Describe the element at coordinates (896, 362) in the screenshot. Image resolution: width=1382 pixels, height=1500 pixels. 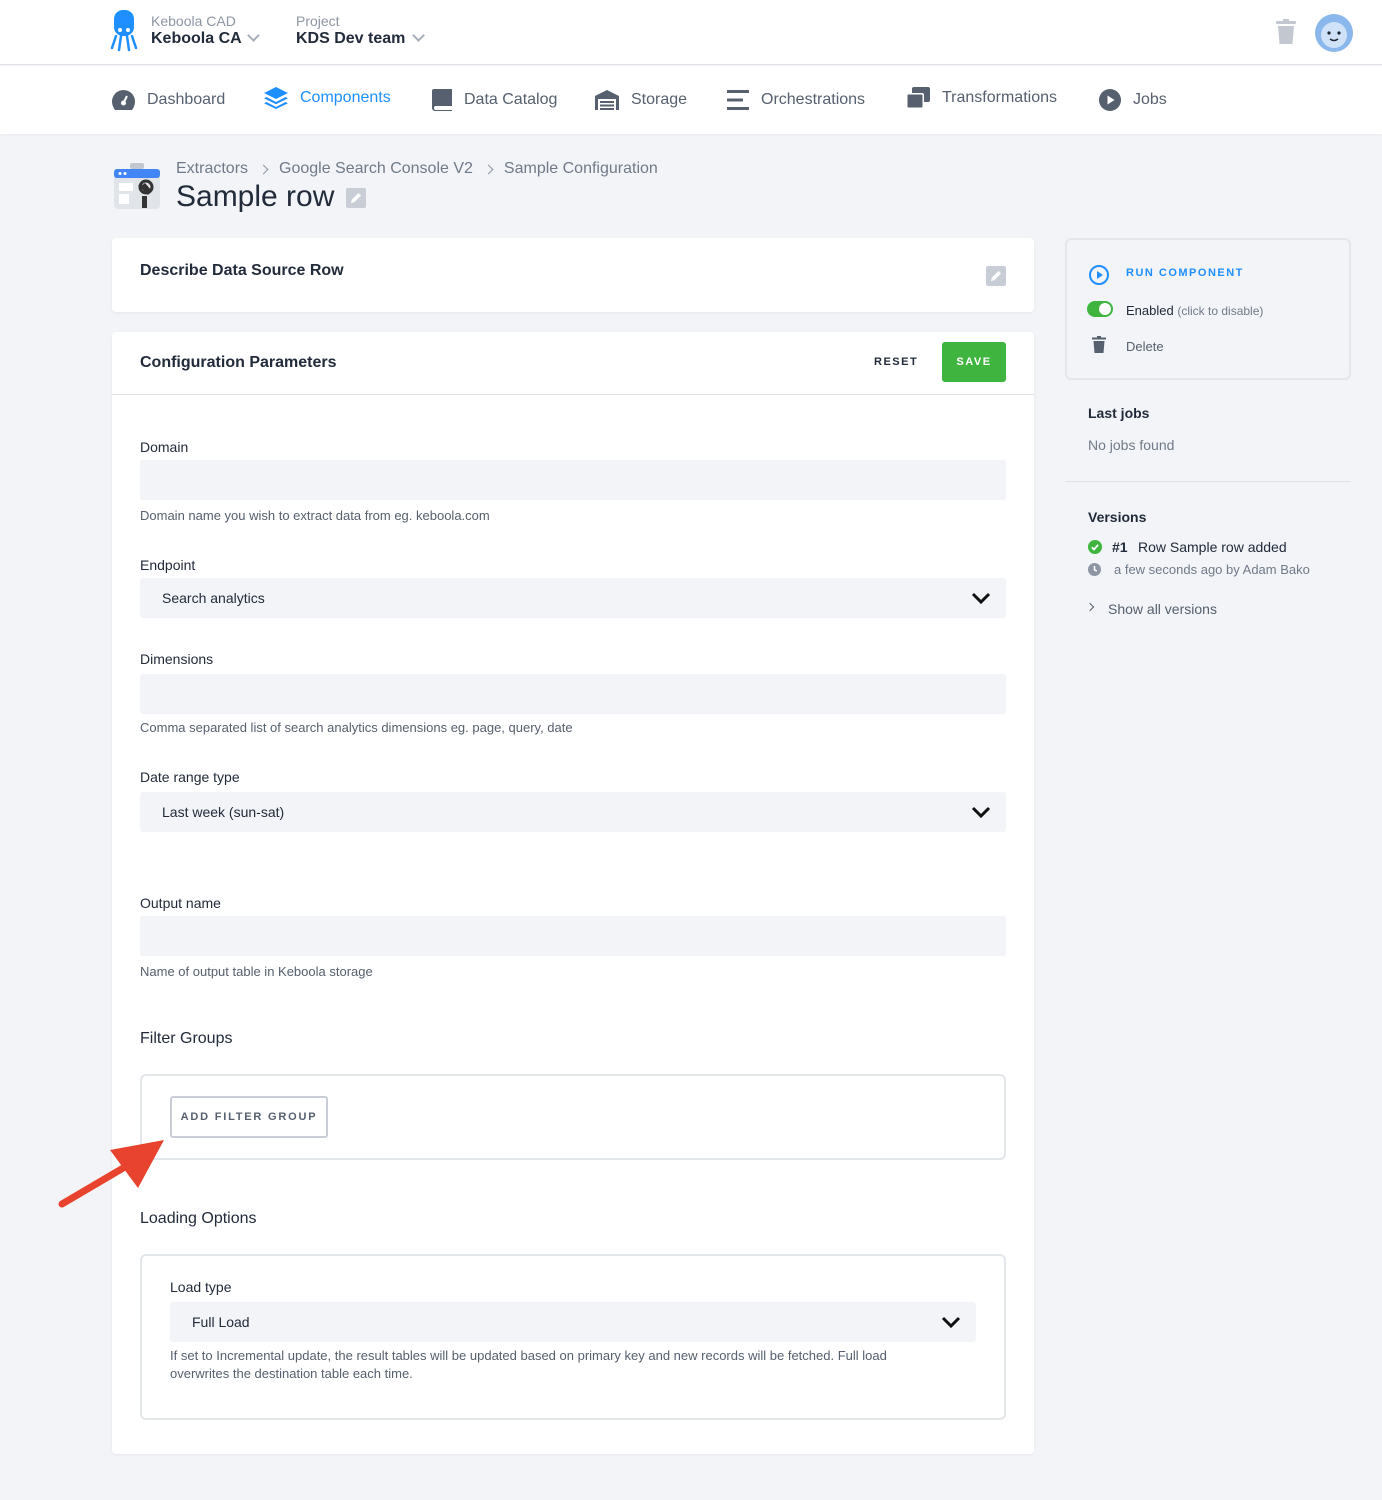
I see `reset-button: RESET` at that location.